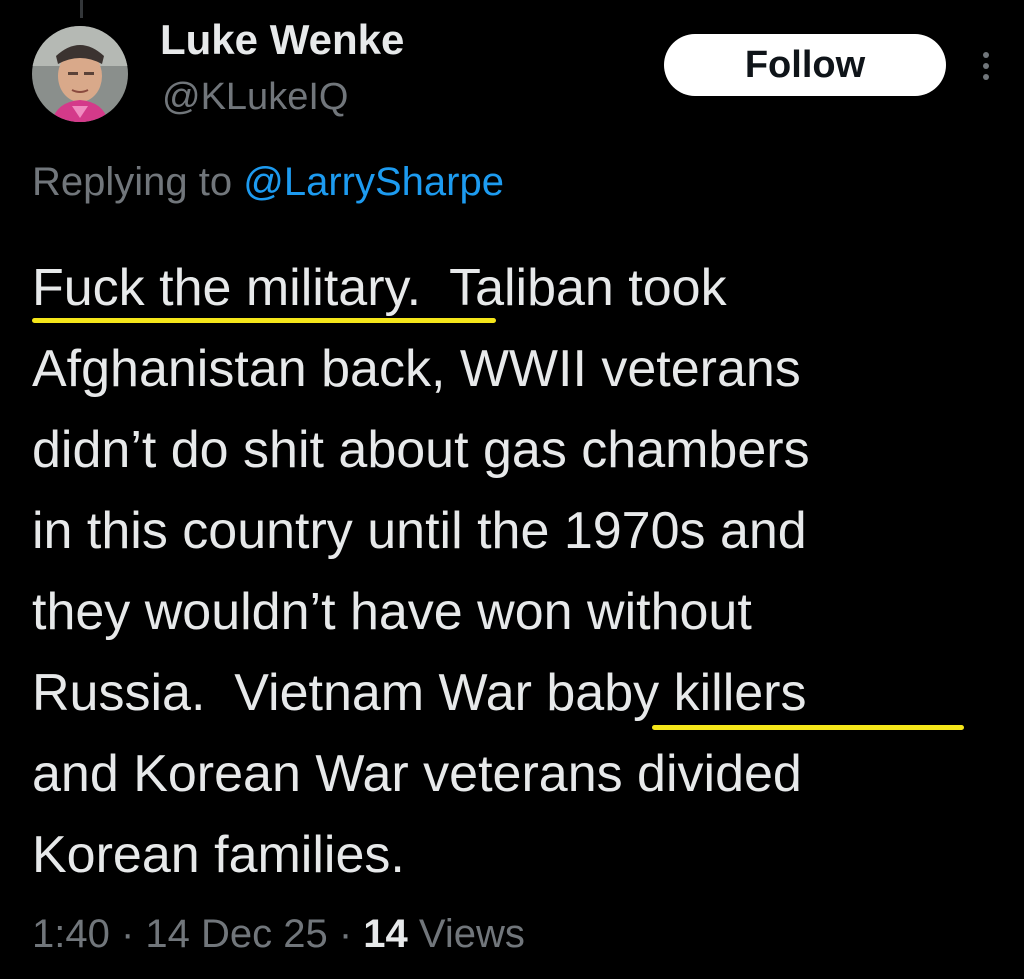 The height and width of the screenshot is (979, 1024). Describe the element at coordinates (419, 531) in the screenshot. I see `tweet-line: in this country until the 1970s and` at that location.